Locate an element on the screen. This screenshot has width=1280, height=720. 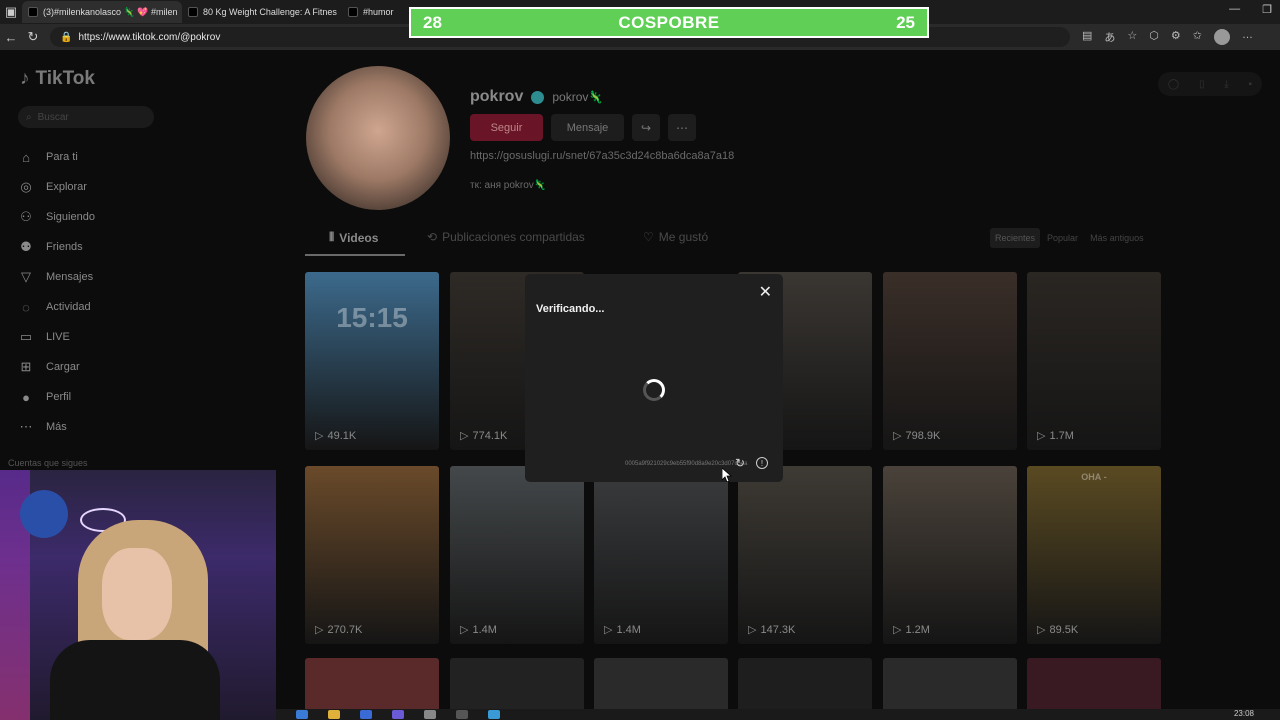
view-count: ▷ 49.1K is located at coordinates (336, 436).